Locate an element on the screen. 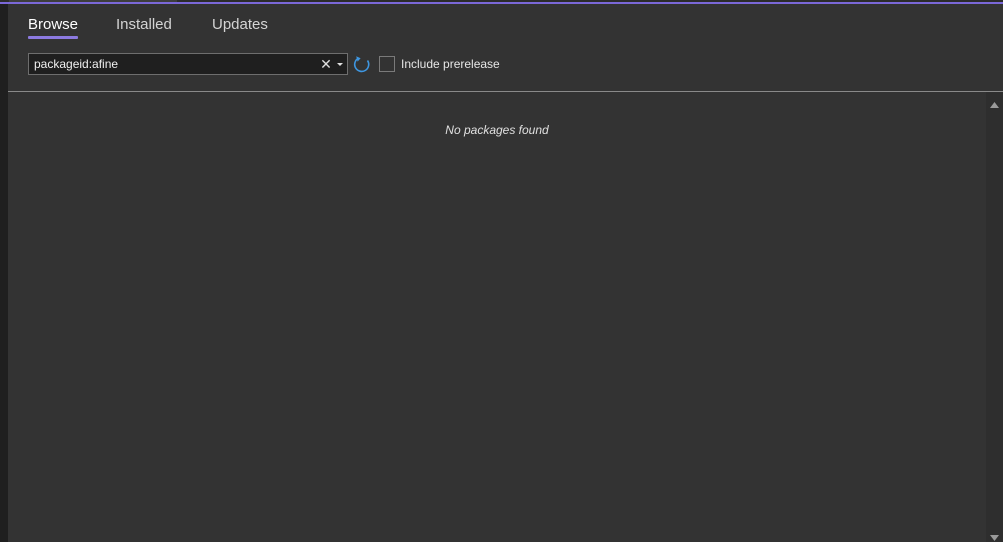 This screenshot has width=1003, height=542. scroll-up-icon is located at coordinates (994, 102).